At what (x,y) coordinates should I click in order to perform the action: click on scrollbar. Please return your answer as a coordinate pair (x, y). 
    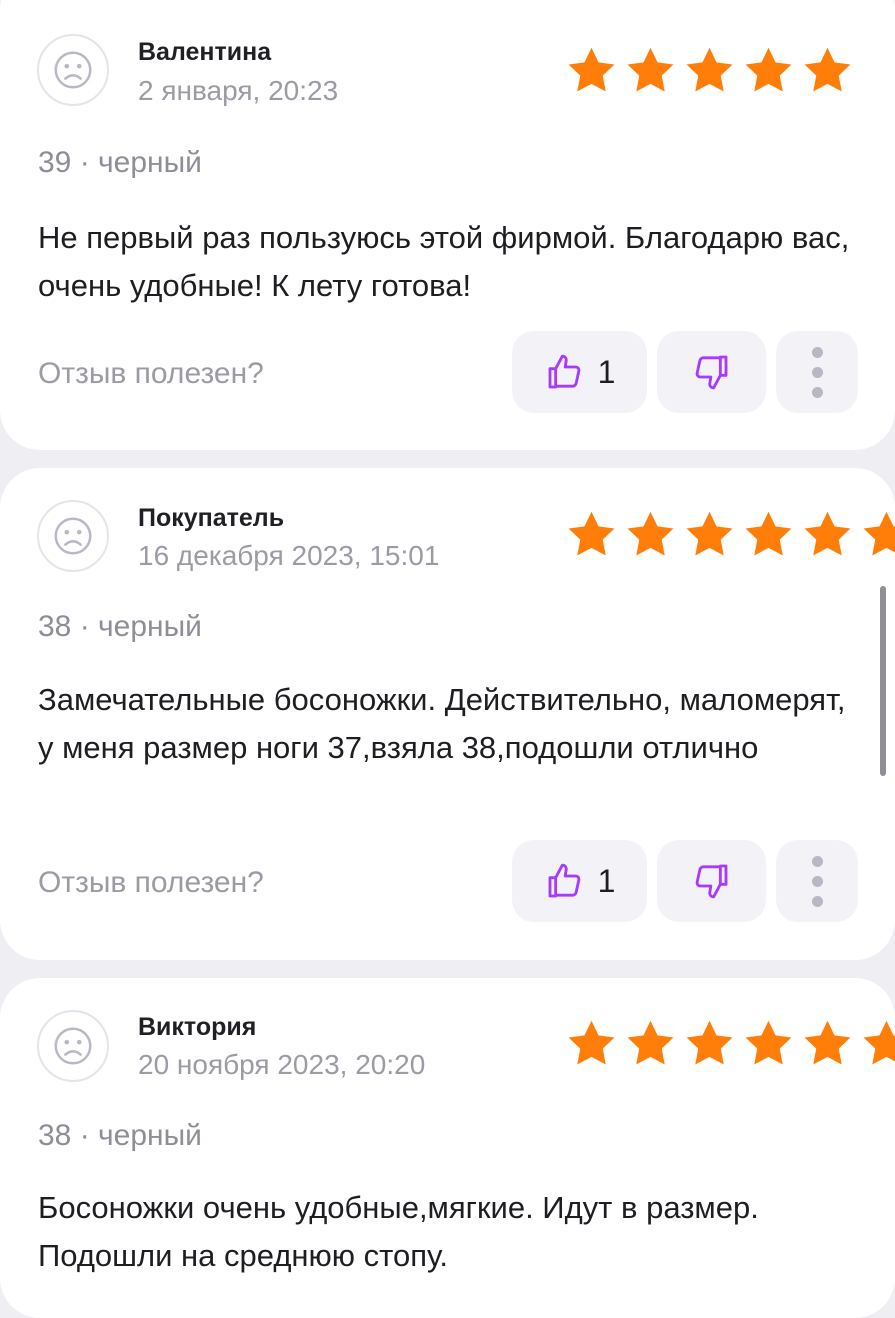
    Looking at the image, I should click on (883, 681).